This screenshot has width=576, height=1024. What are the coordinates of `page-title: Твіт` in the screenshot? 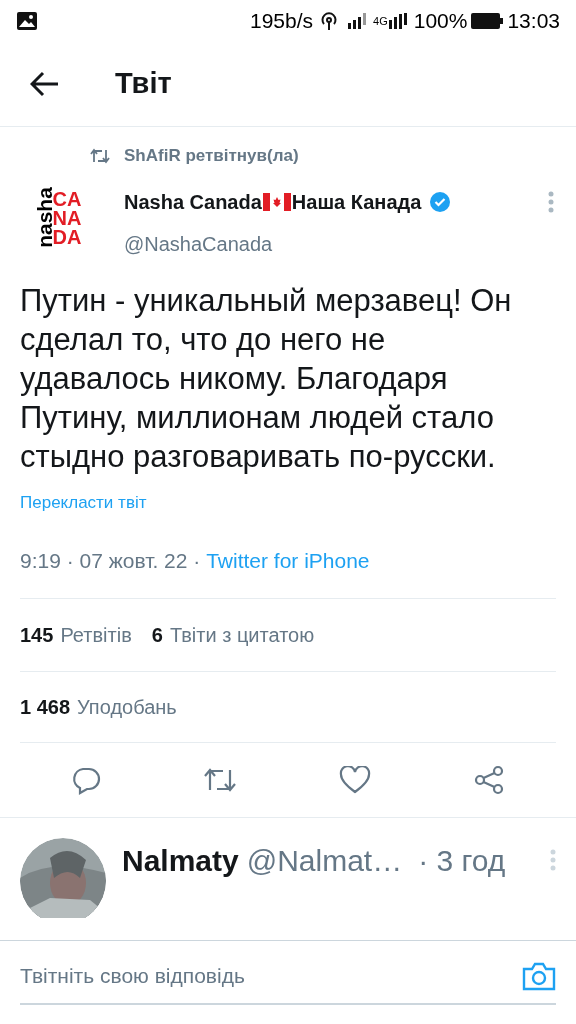 It's located at (143, 84).